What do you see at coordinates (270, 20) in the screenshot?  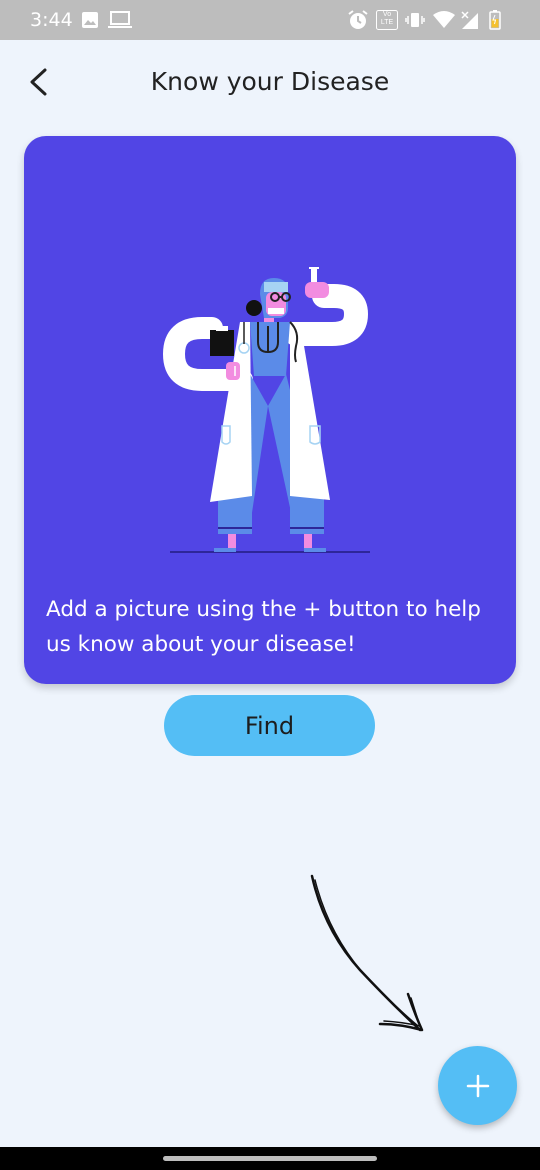 I see `status-bar: 3:44 Vo LTE` at bounding box center [270, 20].